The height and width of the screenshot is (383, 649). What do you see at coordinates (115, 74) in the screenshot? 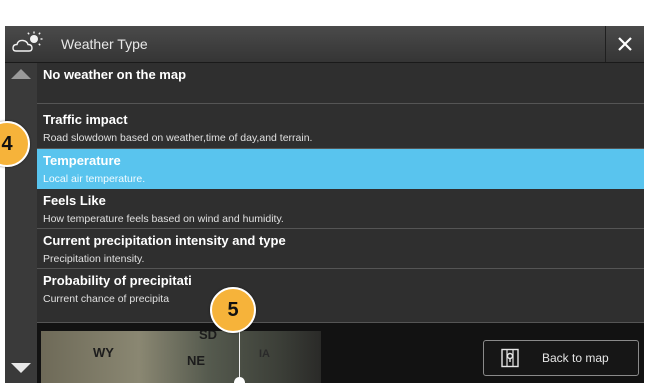
I see `option-title: No weather on the map` at bounding box center [115, 74].